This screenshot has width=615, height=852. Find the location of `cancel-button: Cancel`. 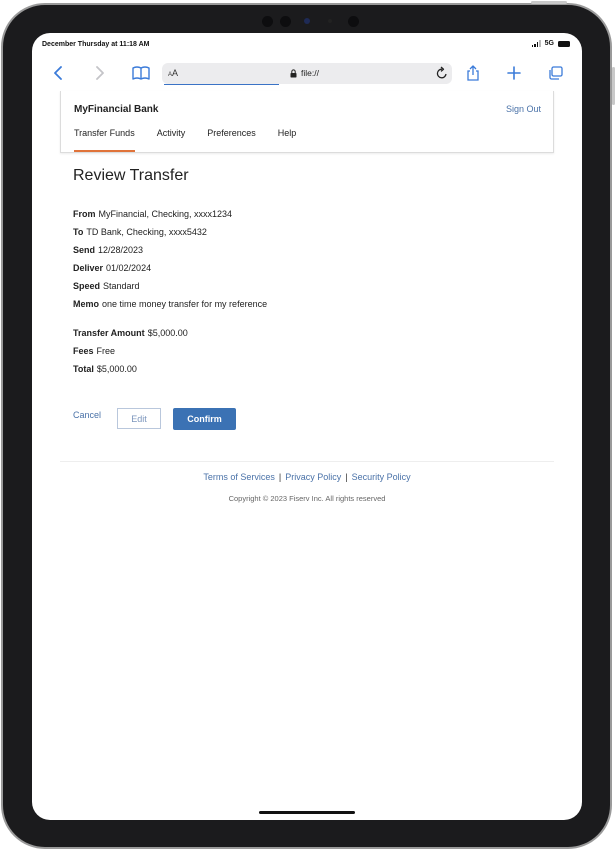

cancel-button: Cancel is located at coordinates (87, 415).